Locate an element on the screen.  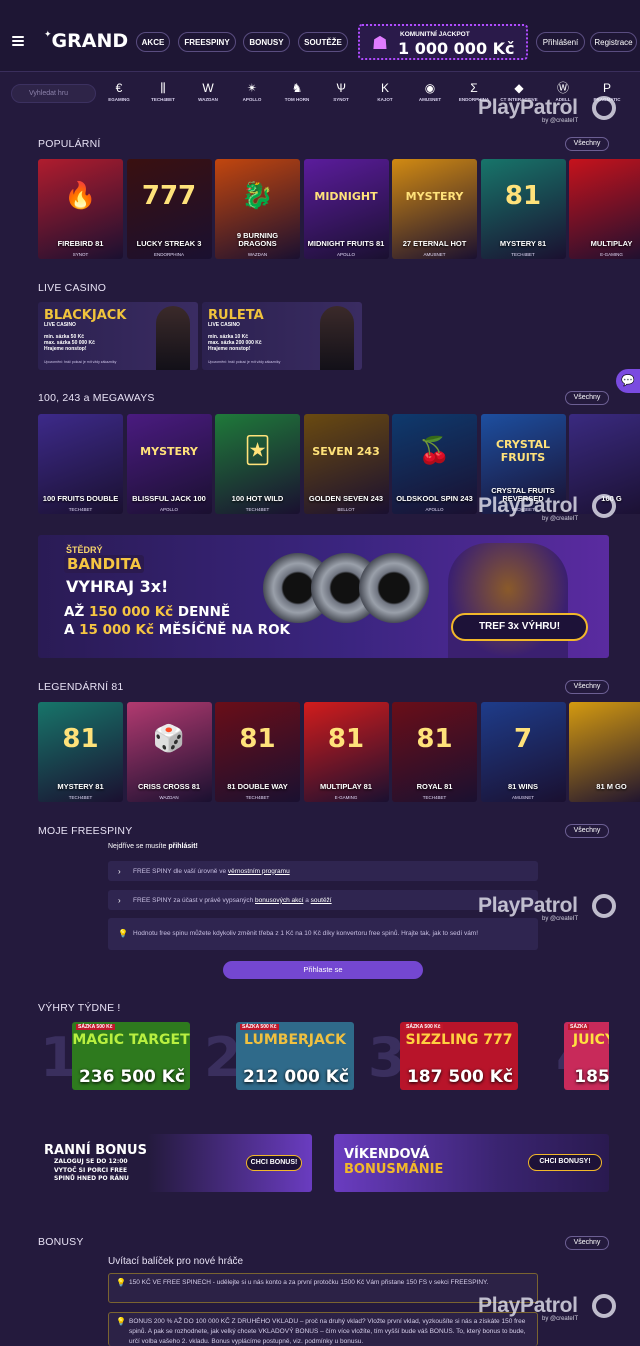
game-tile: 🃏 100 HOT WILD TECH4BET is located at coordinates (257, 464).